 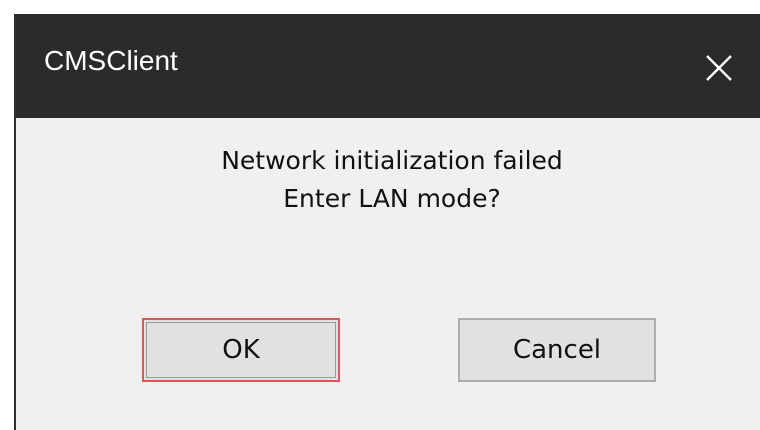 I want to click on close-button, so click(x=719, y=68).